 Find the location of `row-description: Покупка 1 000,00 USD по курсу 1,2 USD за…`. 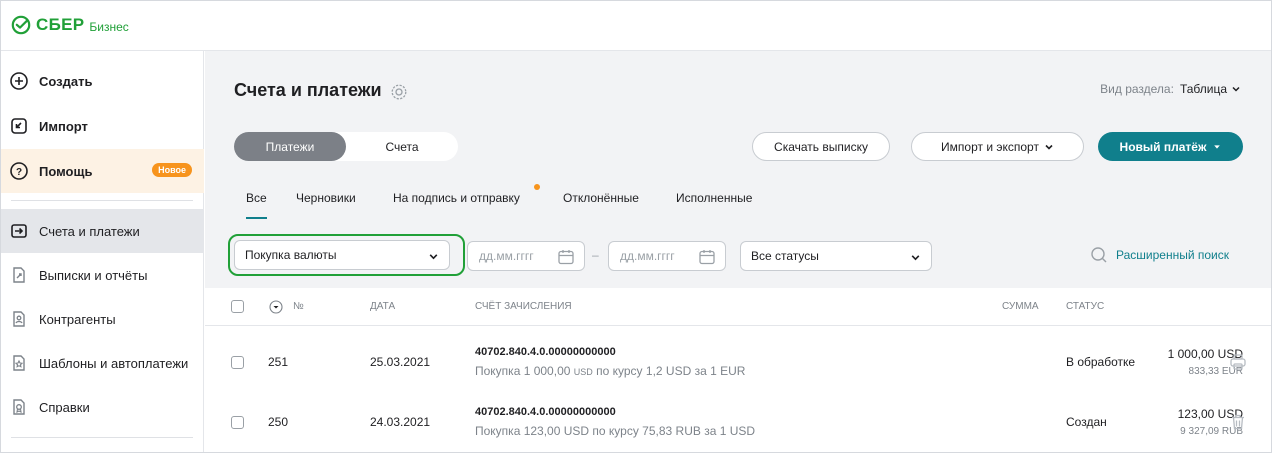

row-description: Покупка 1 000,00 USD по курсу 1,2 USD за… is located at coordinates (610, 371).